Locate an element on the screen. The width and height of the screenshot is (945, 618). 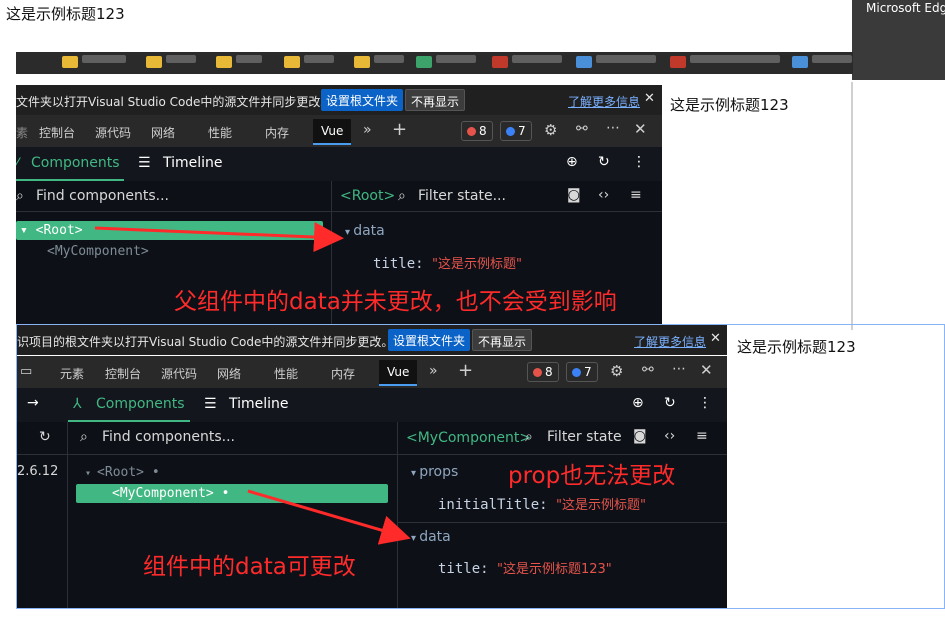
arrow-component-to-data is located at coordinates (329, 517).